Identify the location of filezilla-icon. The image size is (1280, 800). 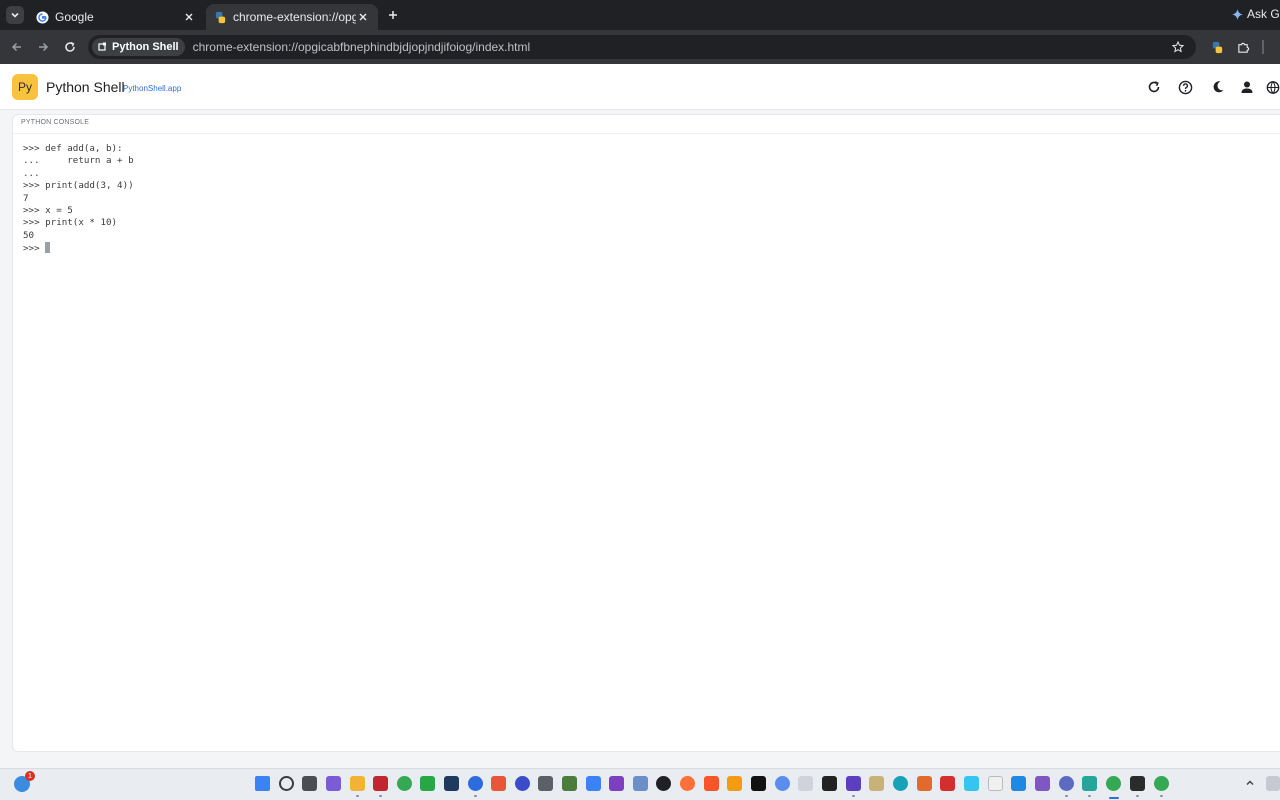
(380, 783).